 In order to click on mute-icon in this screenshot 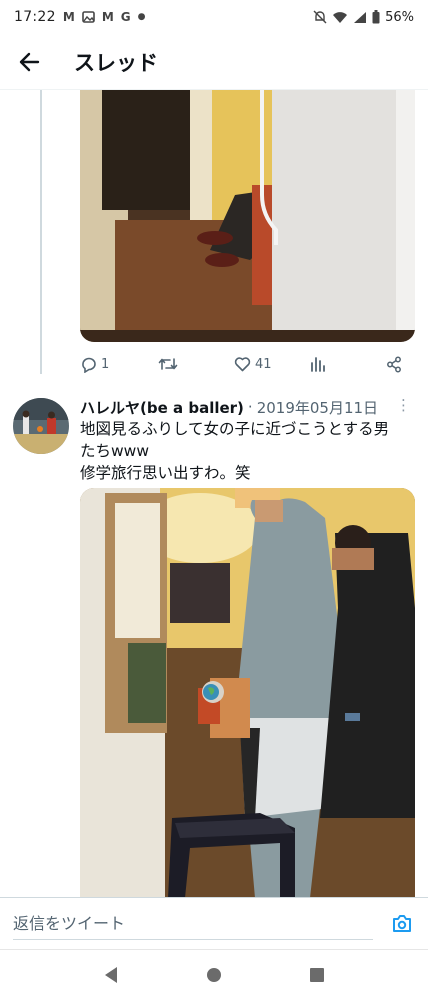, I will do `click(320, 17)`.